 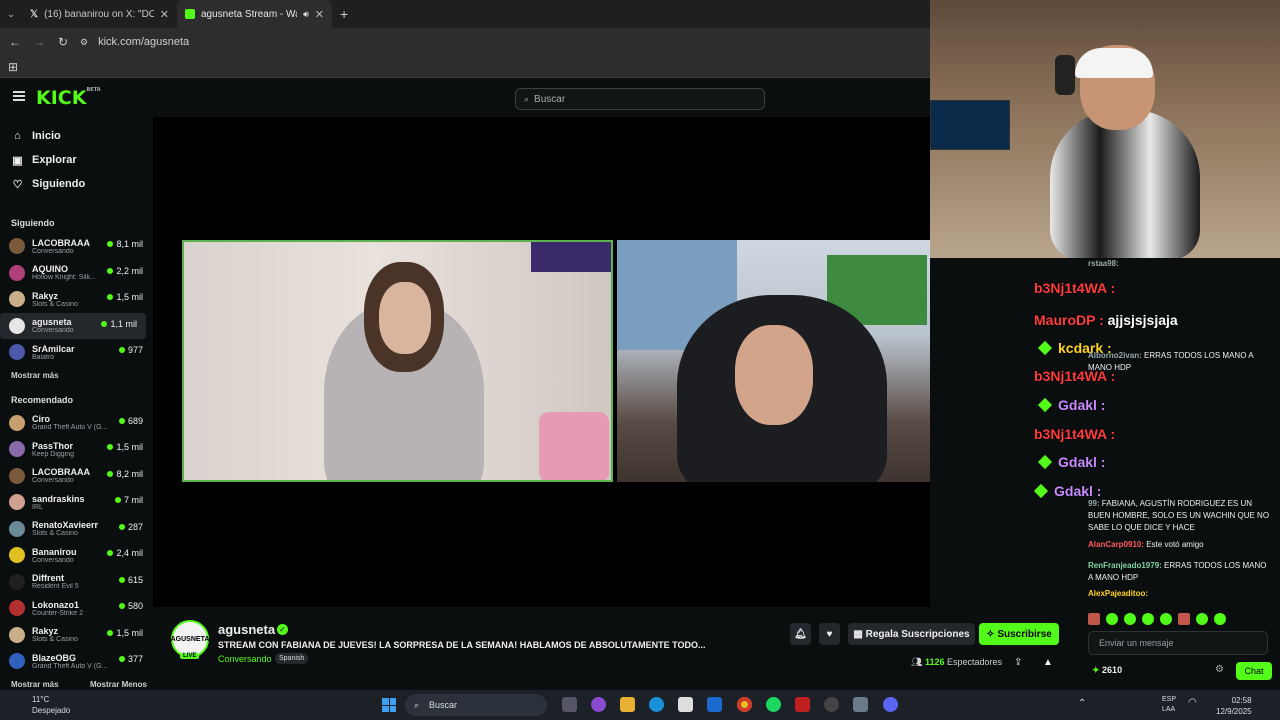 What do you see at coordinates (1107, 670) in the screenshot?
I see `channel-points: ✦ 2610` at bounding box center [1107, 670].